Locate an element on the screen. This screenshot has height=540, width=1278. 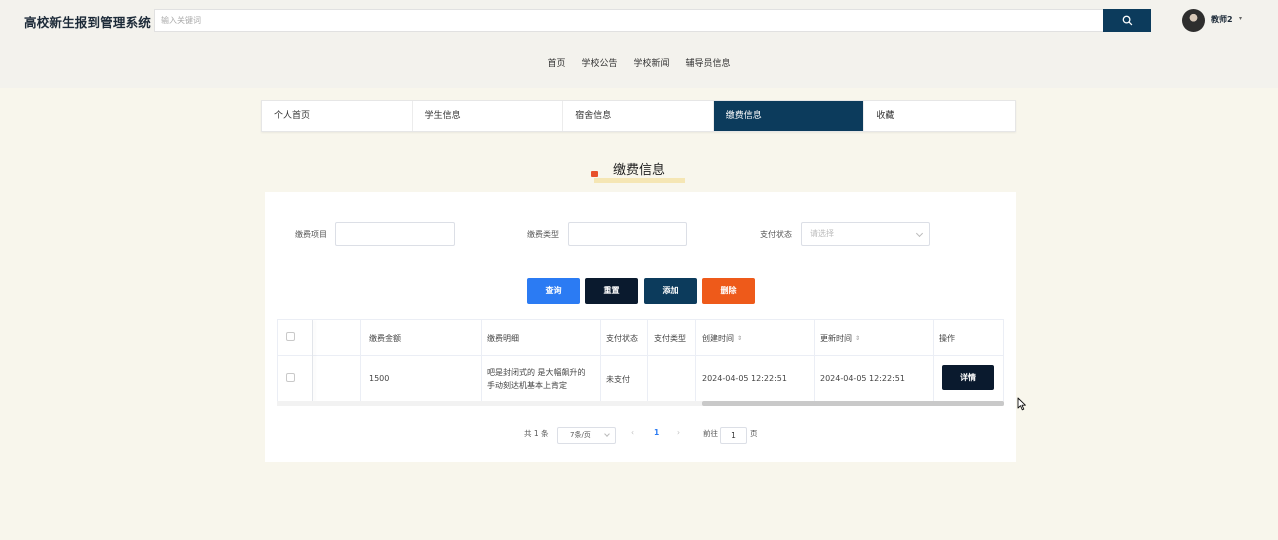
nav-item-announcements: 学校公告 is located at coordinates (599, 62).